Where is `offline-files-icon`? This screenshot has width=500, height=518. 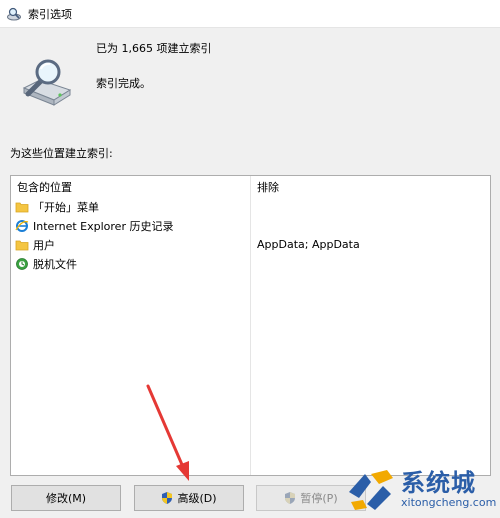 offline-files-icon is located at coordinates (22, 264).